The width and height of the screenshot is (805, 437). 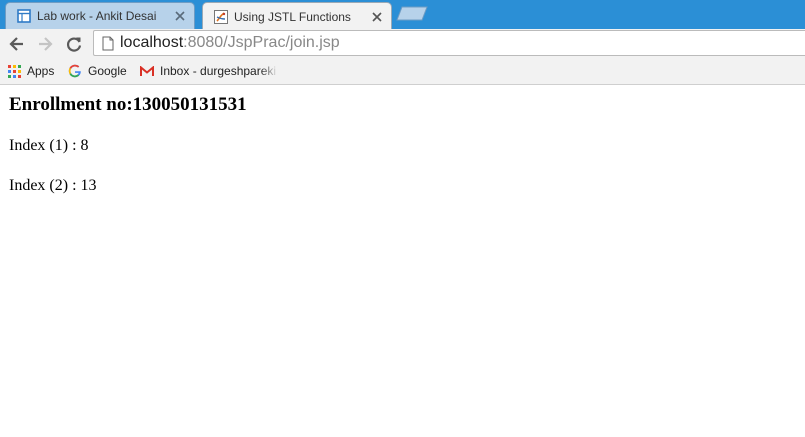 What do you see at coordinates (292, 16) in the screenshot?
I see `tab-title: Using JSTL Functions` at bounding box center [292, 16].